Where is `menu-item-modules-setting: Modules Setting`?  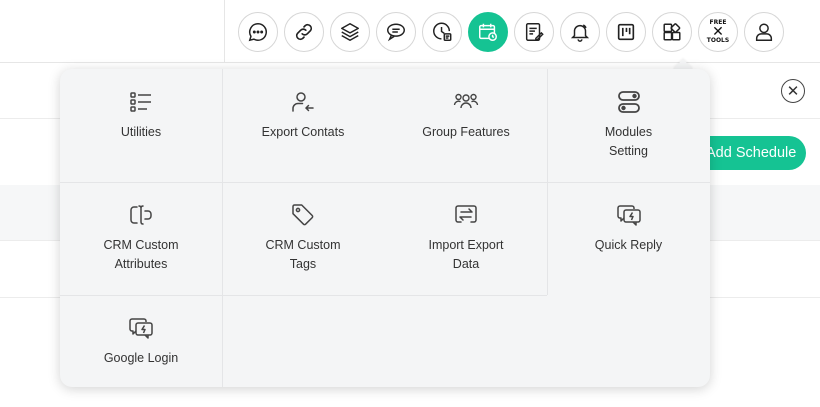
menu-item-modules-setting: Modules Setting is located at coordinates (628, 125).